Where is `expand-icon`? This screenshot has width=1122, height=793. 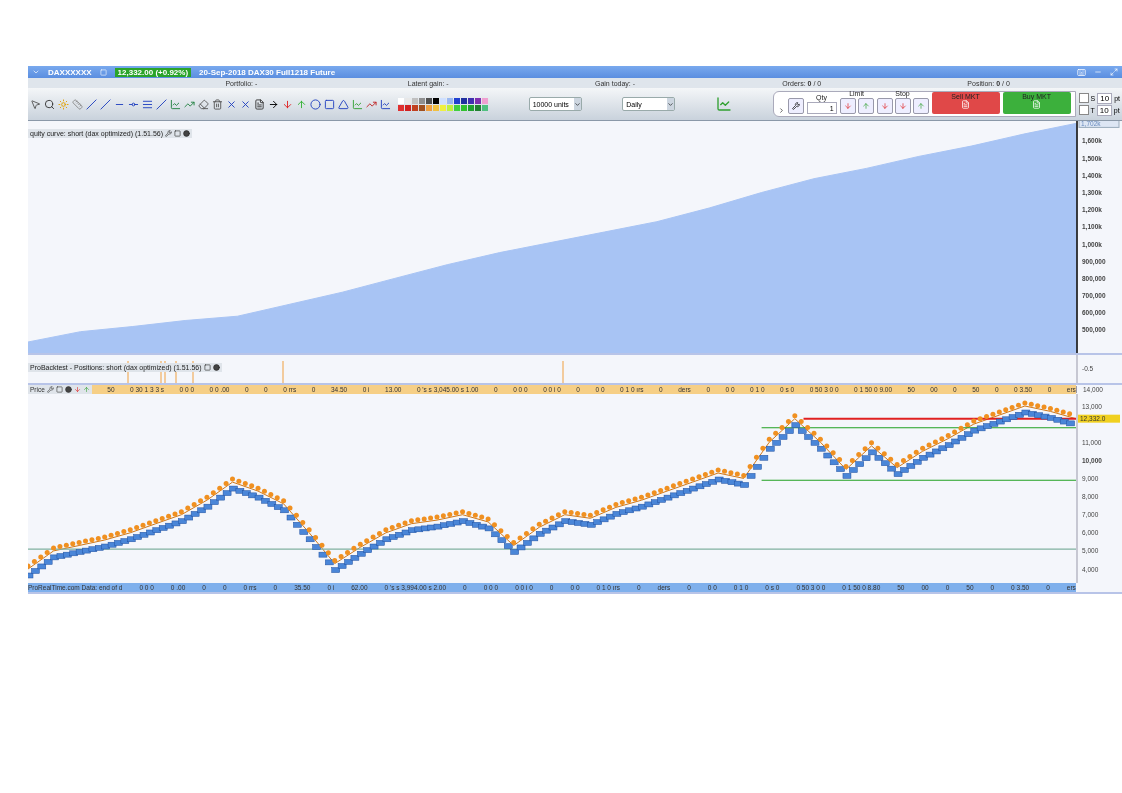 expand-icon is located at coordinates (781, 110).